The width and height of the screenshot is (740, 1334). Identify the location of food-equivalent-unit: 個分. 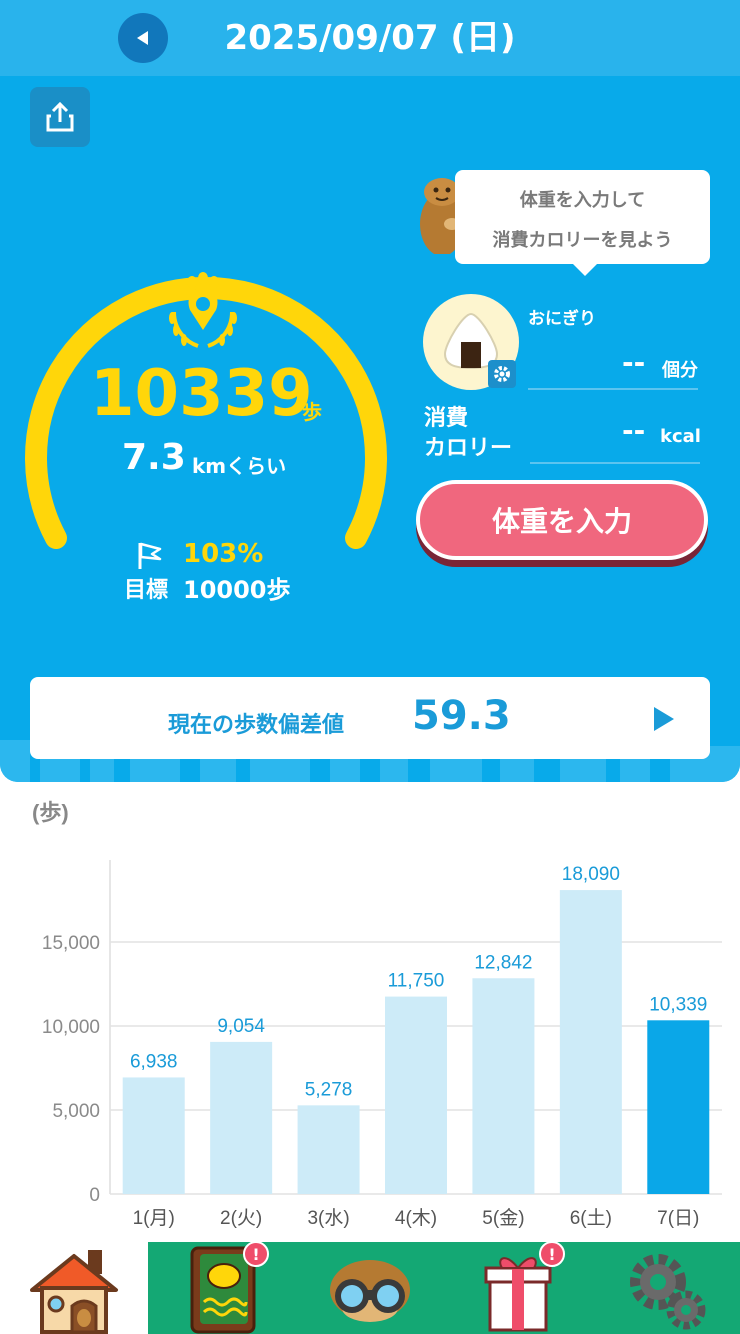
(680, 370).